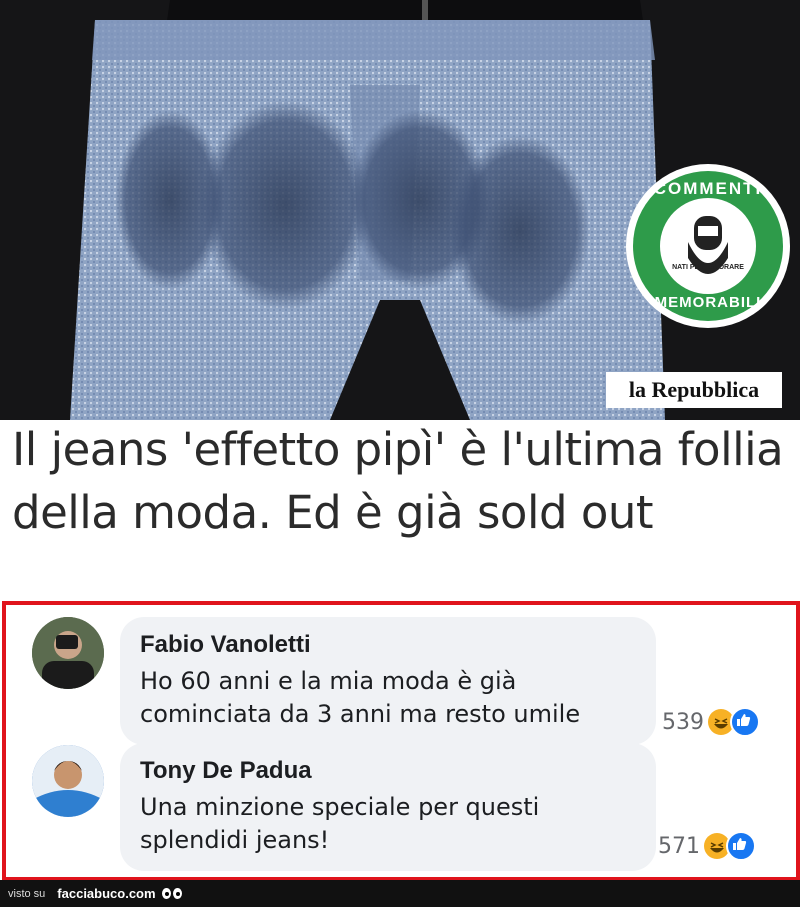  Describe the element at coordinates (708, 188) in the screenshot. I see `badge-top-text: COMMENTI` at that location.